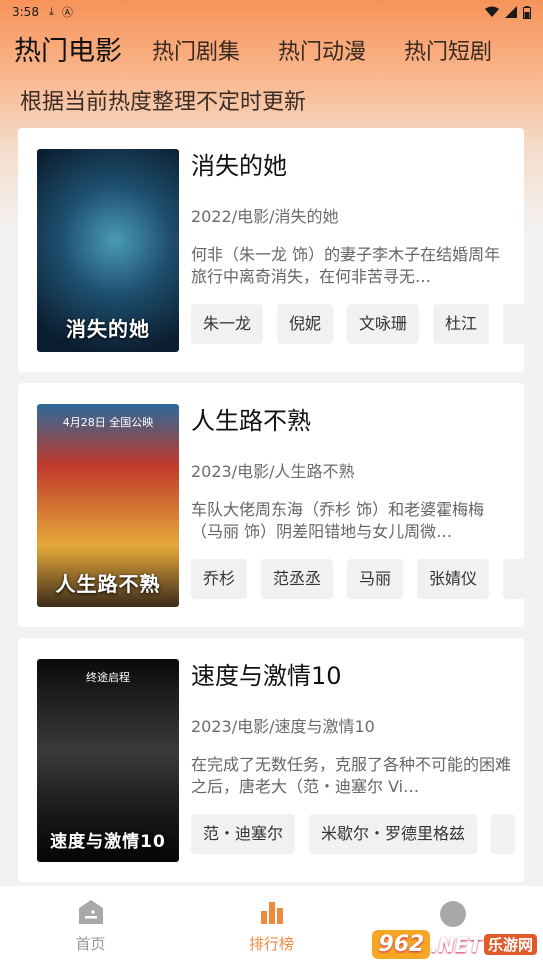 The height and width of the screenshot is (965, 543). I want to click on movie-title: 消失的她, so click(239, 166).